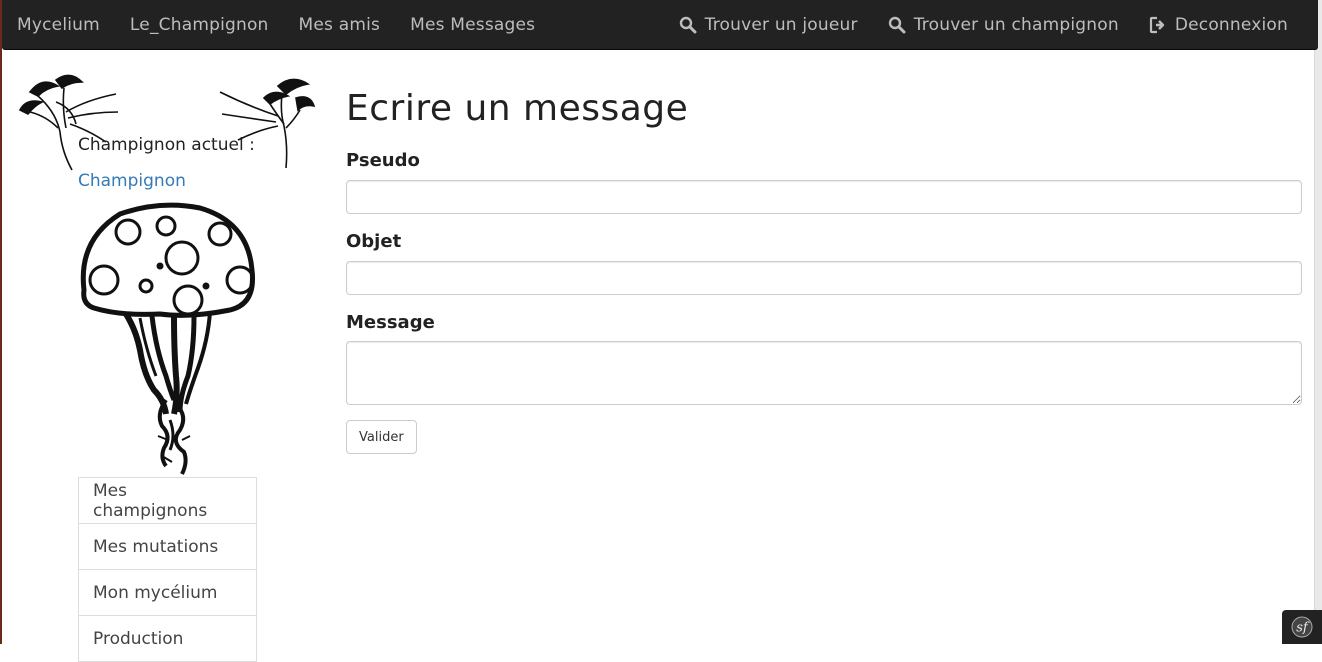 The height and width of the screenshot is (662, 1322). I want to click on nav-link-mes-amis: Mes amis, so click(340, 25).